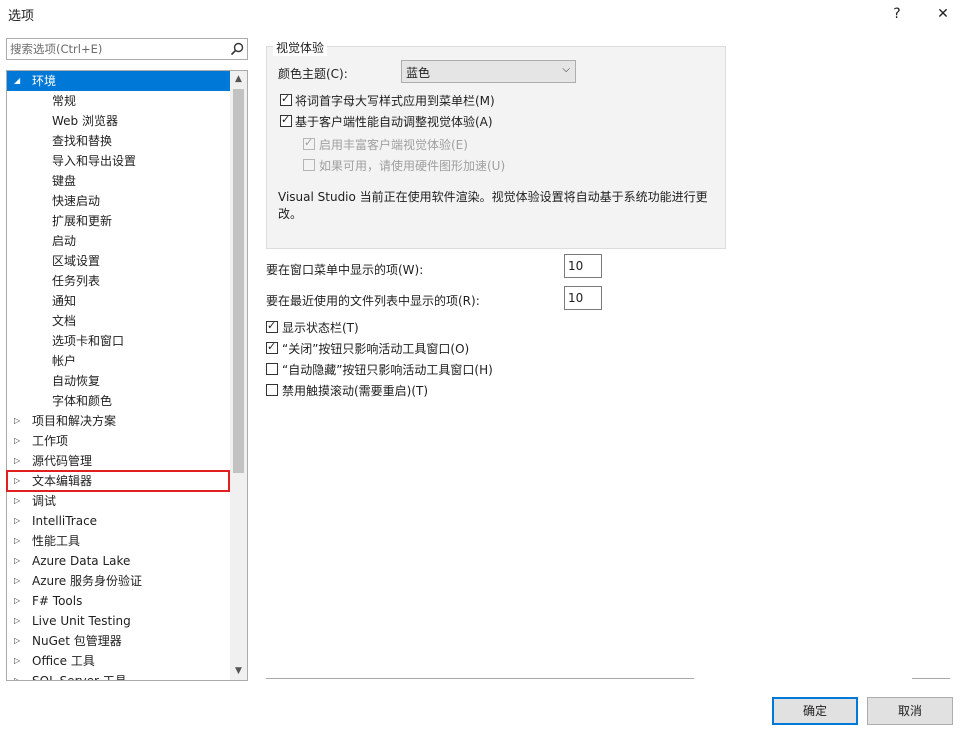 This screenshot has width=963, height=742. Describe the element at coordinates (238, 79) in the screenshot. I see `scroll-up-icon: ▲` at that location.